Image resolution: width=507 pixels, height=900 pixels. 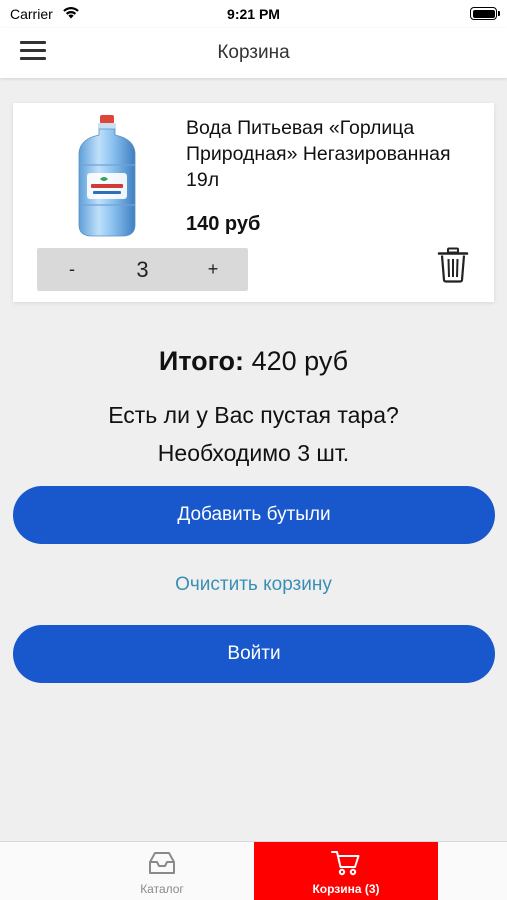 What do you see at coordinates (253, 453) in the screenshot?
I see `containers-needed: Необходимо 3 шт.` at bounding box center [253, 453].